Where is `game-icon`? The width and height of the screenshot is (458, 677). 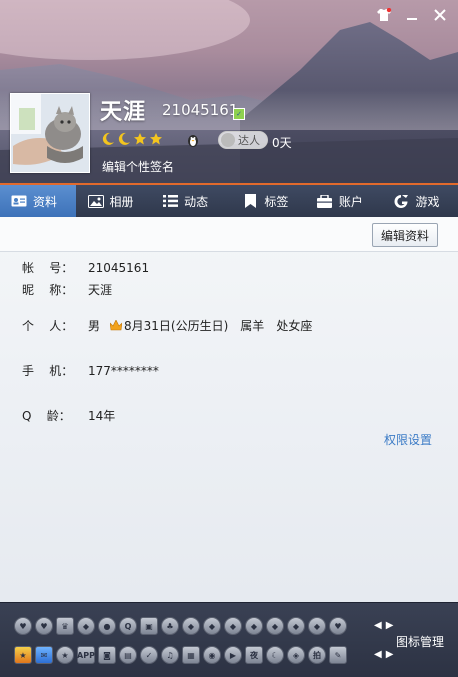
game-icon is located at coordinates (401, 201).